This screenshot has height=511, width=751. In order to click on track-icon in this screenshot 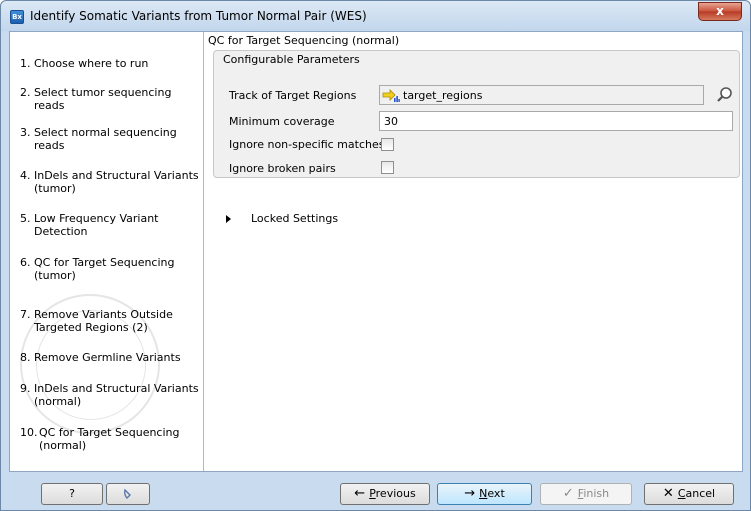, I will do `click(391, 95)`.